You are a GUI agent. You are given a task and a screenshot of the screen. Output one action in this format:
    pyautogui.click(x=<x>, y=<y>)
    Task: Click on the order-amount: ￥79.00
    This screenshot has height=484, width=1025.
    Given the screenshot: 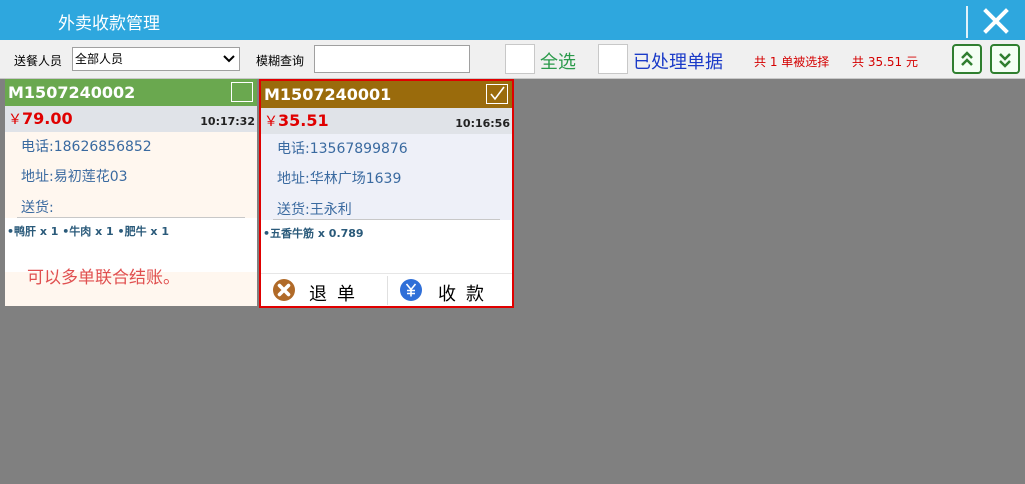 What is the action you would take?
    pyautogui.click(x=40, y=119)
    